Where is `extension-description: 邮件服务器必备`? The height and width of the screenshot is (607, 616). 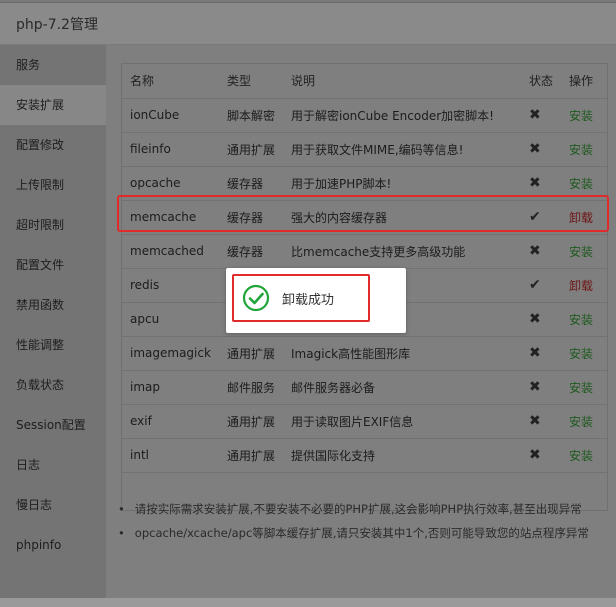 extension-description: 邮件服务器必备 is located at coordinates (402, 387).